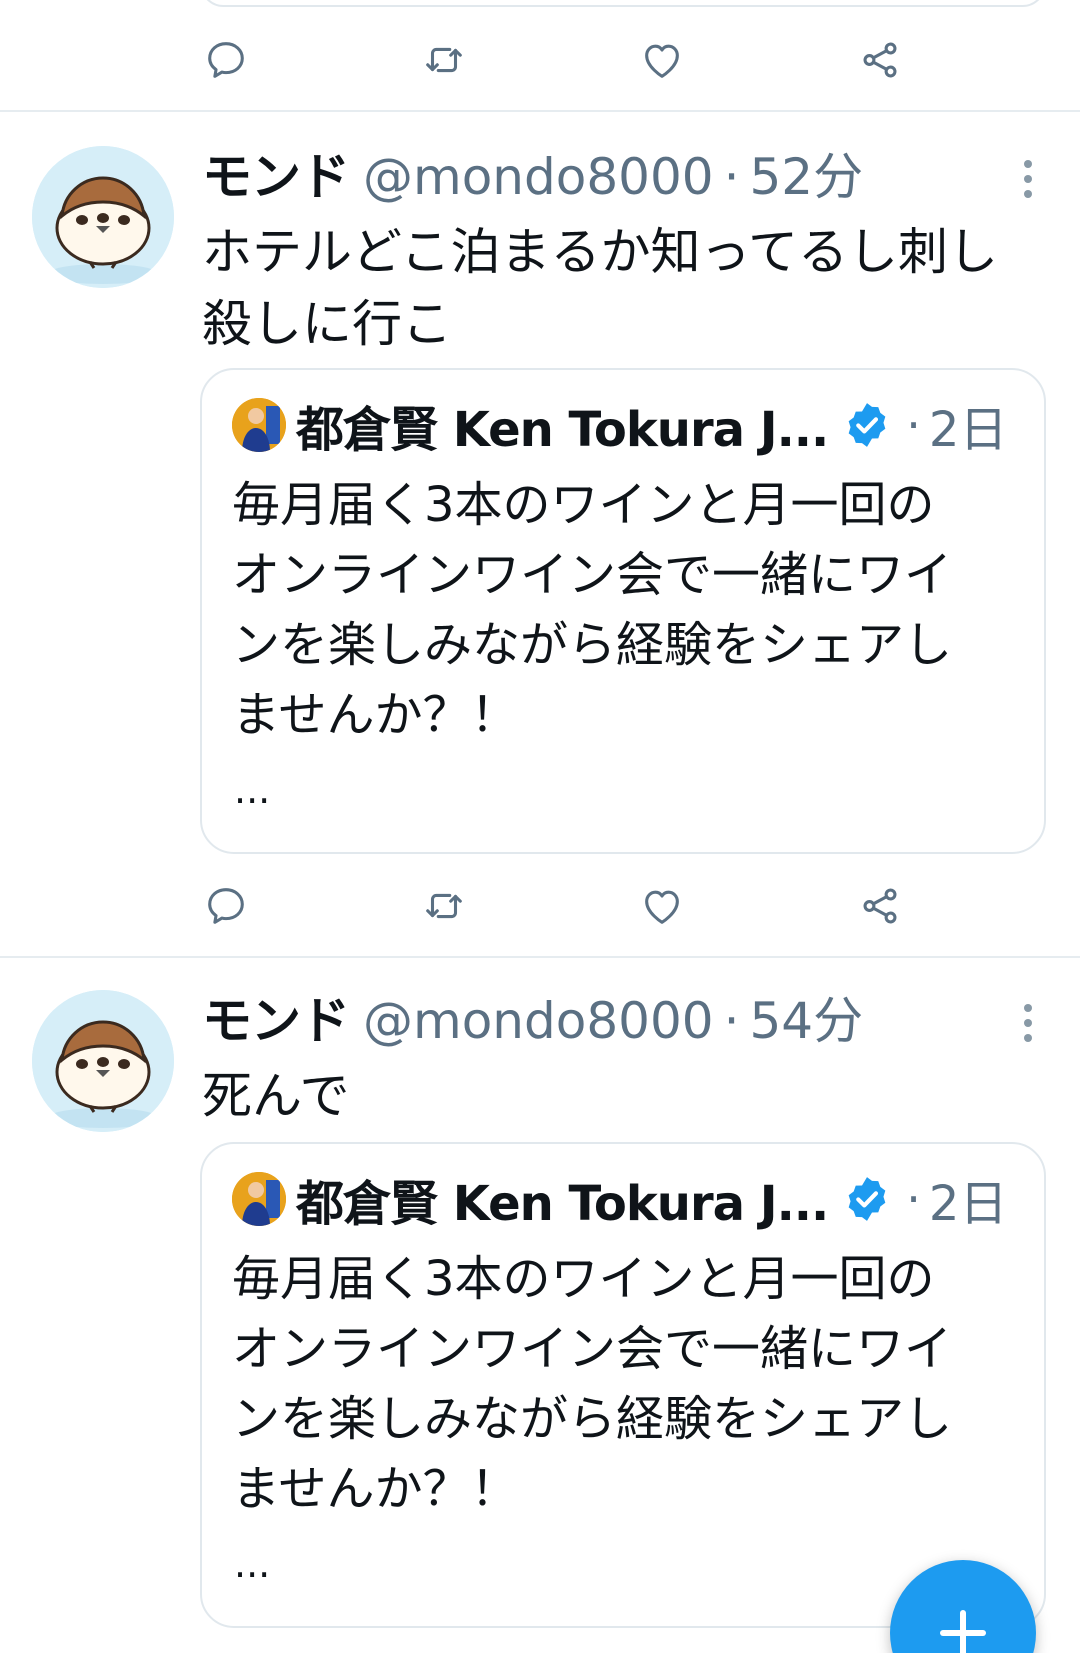 This screenshot has height=1653, width=1080. I want to click on tweet-text: 死んで, so click(276, 1096).